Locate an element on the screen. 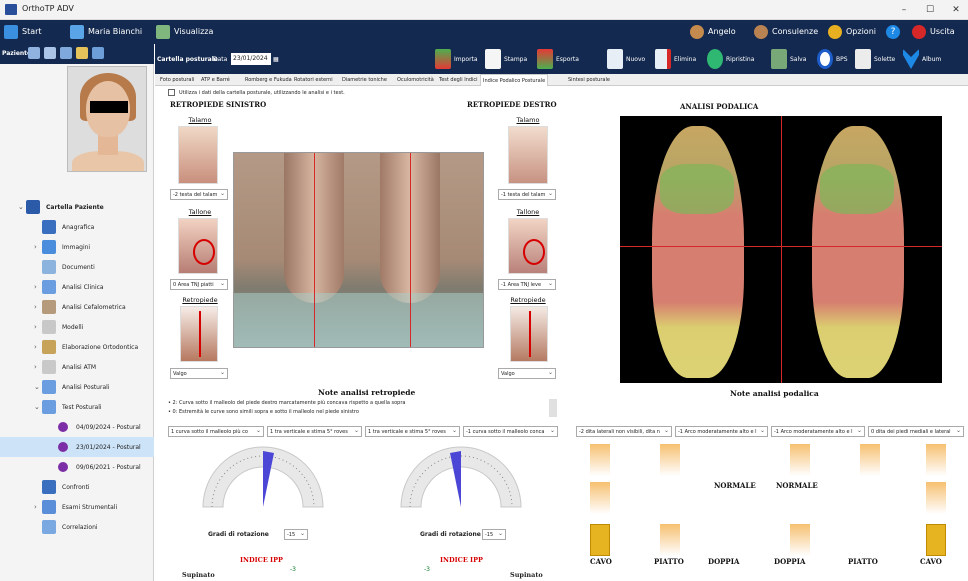 The width and height of the screenshot is (968, 581). left-rotation-select: -15 is located at coordinates (296, 534).